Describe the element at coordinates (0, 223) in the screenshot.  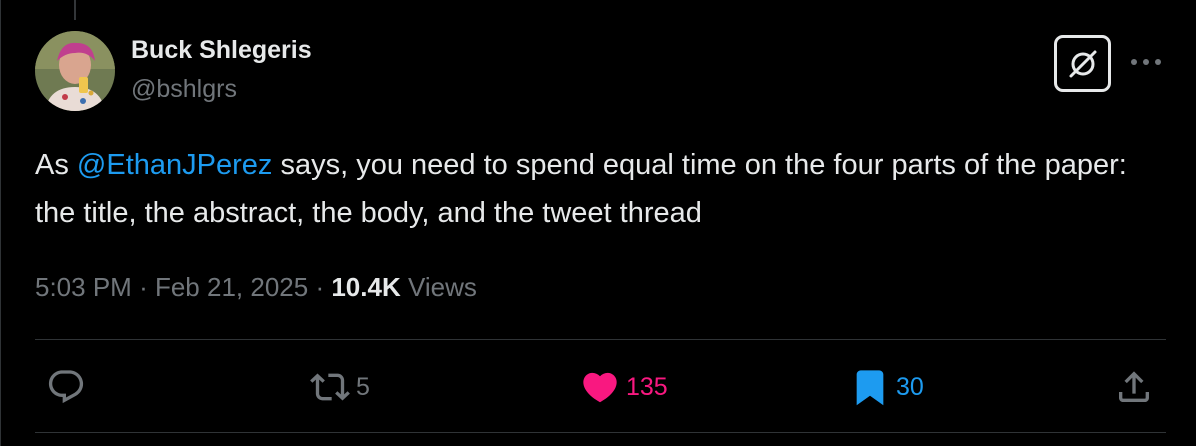
I see `thread-border` at that location.